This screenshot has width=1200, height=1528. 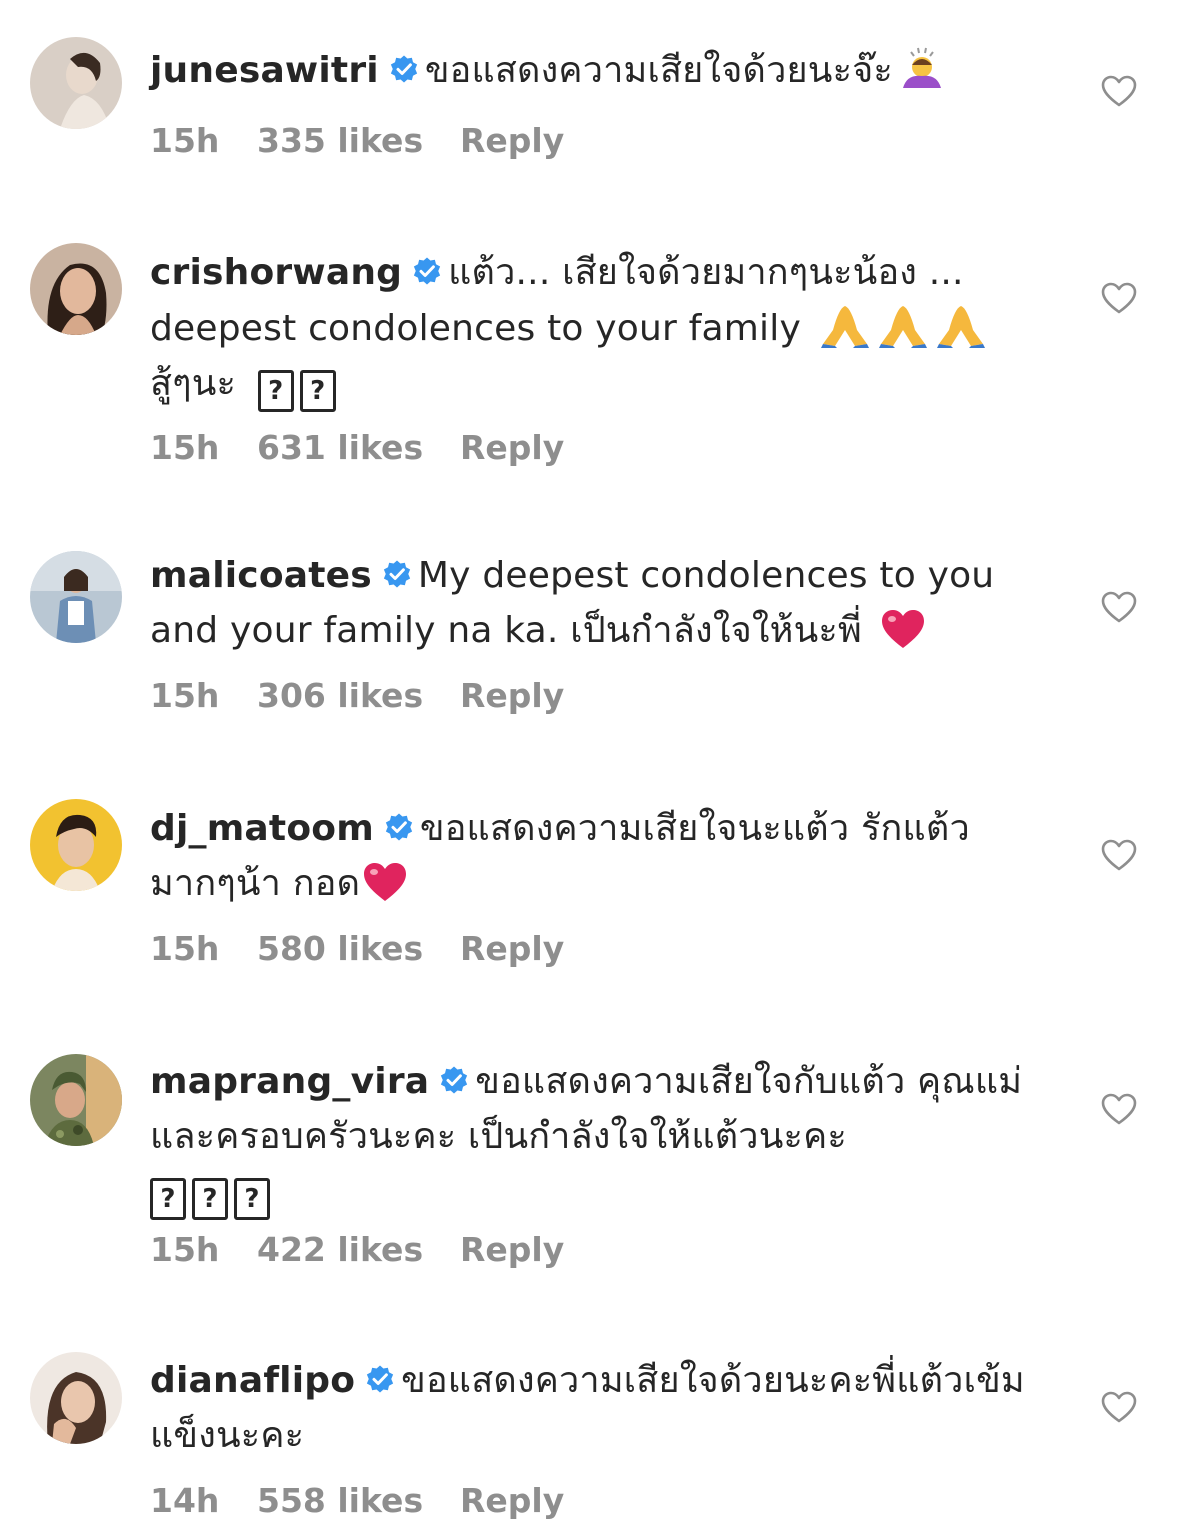 What do you see at coordinates (193, 383) in the screenshot?
I see `comment-body-line: สู้ๆนะ` at bounding box center [193, 383].